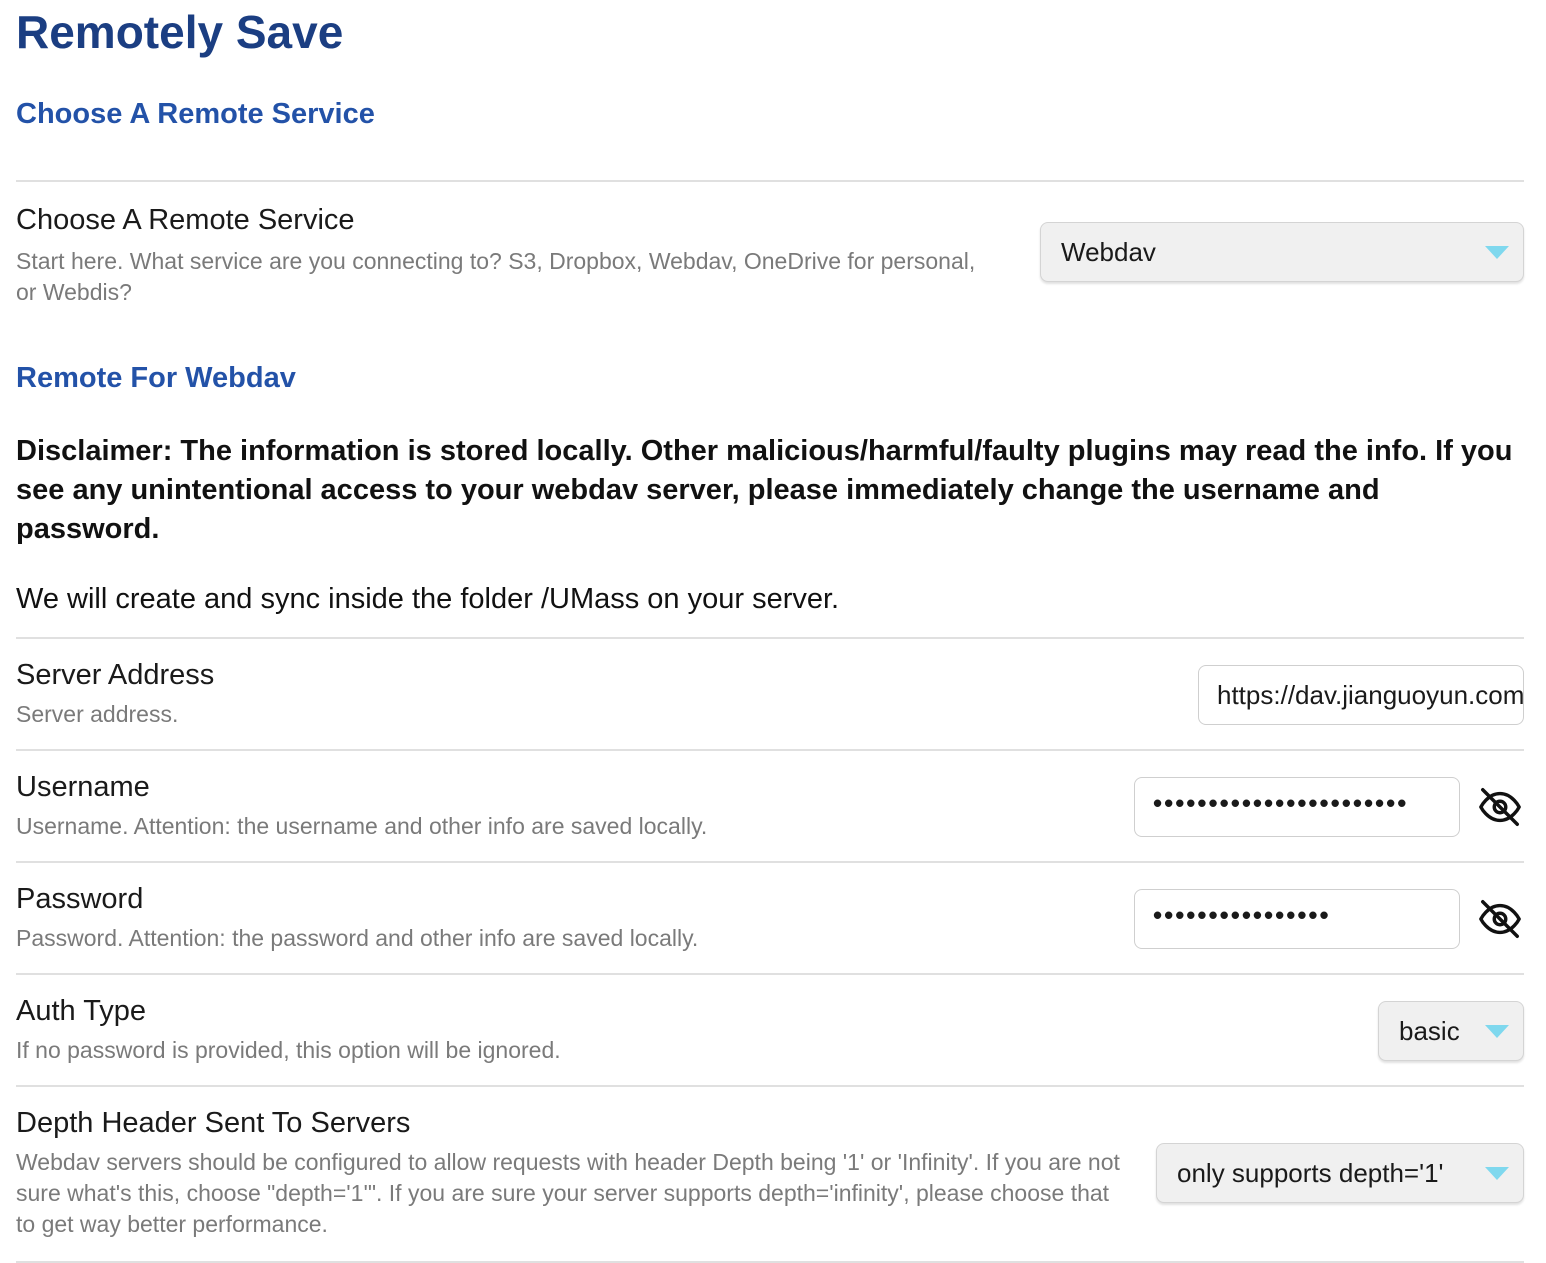 The height and width of the screenshot is (1263, 1546). I want to click on page-title: Remotely Save, so click(180, 32).